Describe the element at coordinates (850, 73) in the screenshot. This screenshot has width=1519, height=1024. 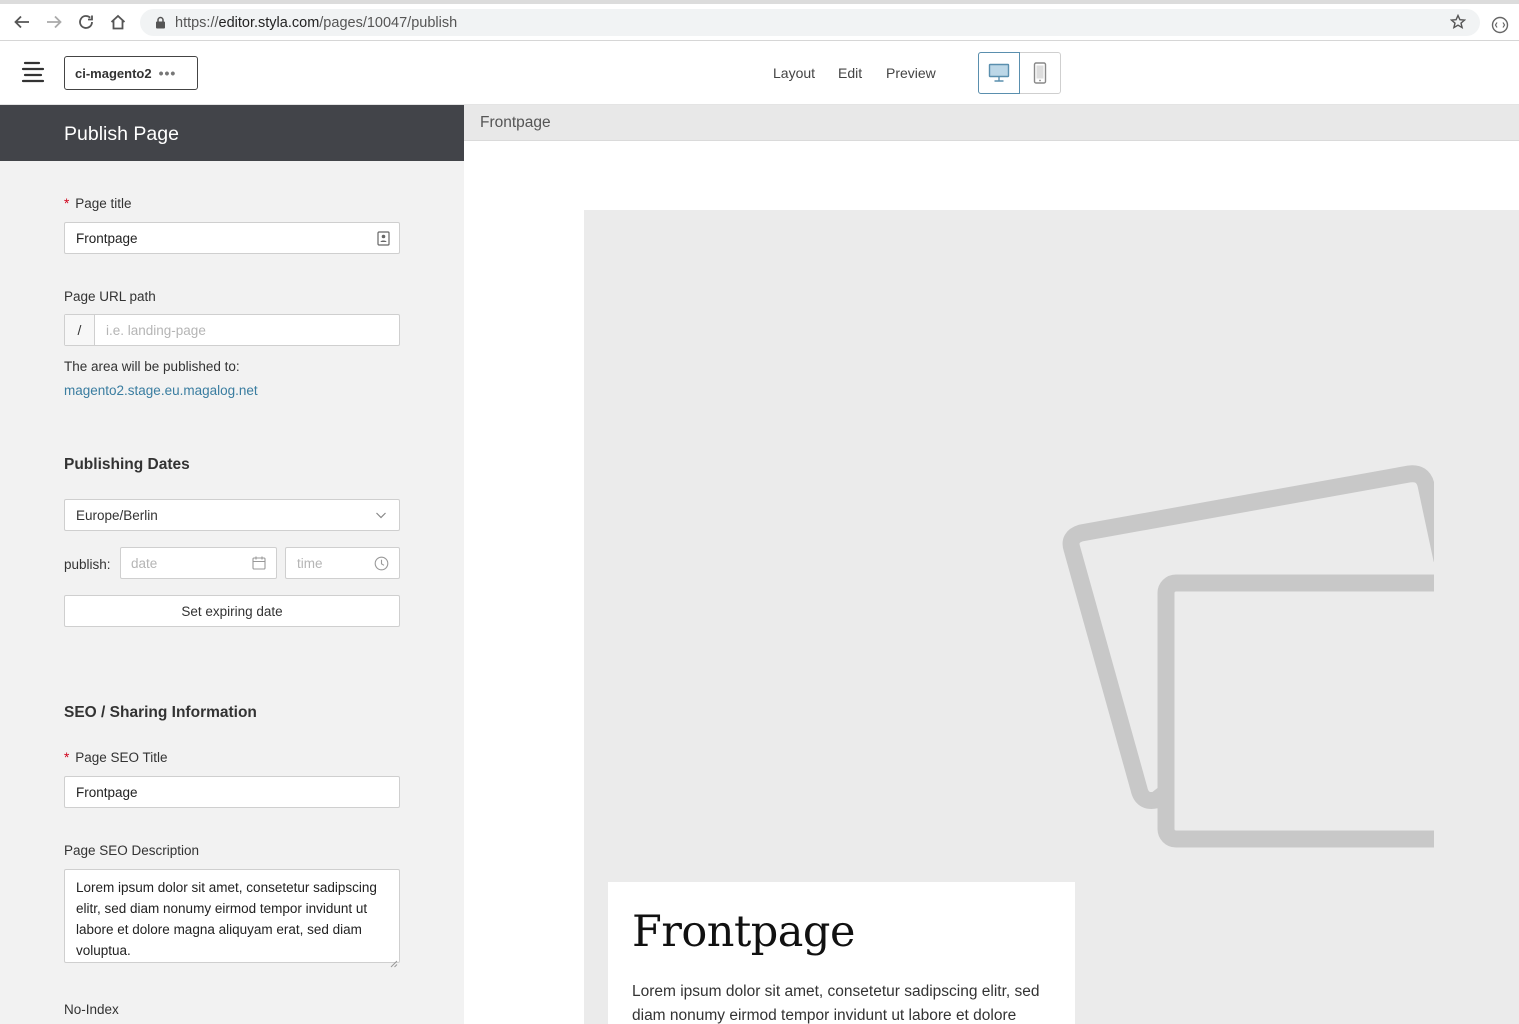
I see `nav-edit: Edit` at that location.